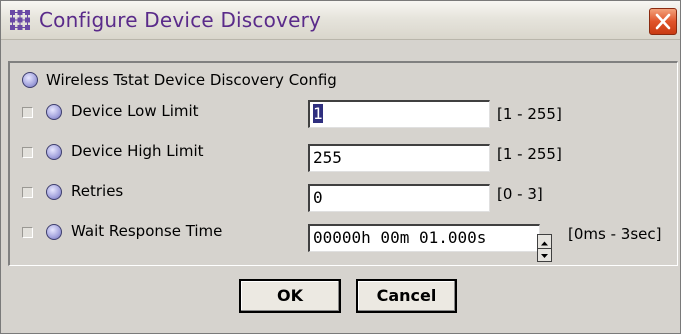  What do you see at coordinates (544, 242) in the screenshot?
I see `spinner-up-button` at bounding box center [544, 242].